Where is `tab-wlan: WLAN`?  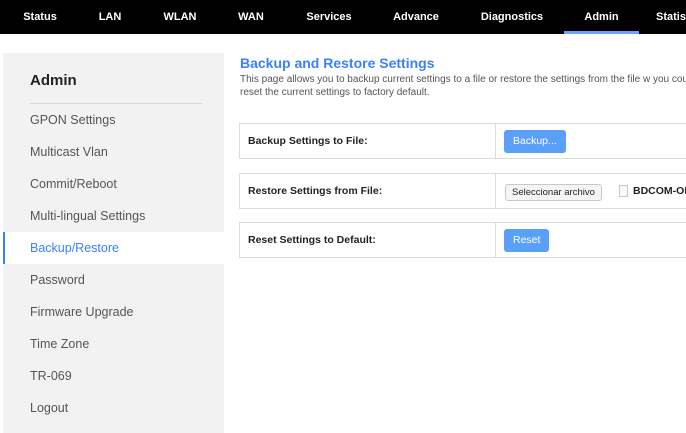
tab-wlan: WLAN is located at coordinates (180, 17).